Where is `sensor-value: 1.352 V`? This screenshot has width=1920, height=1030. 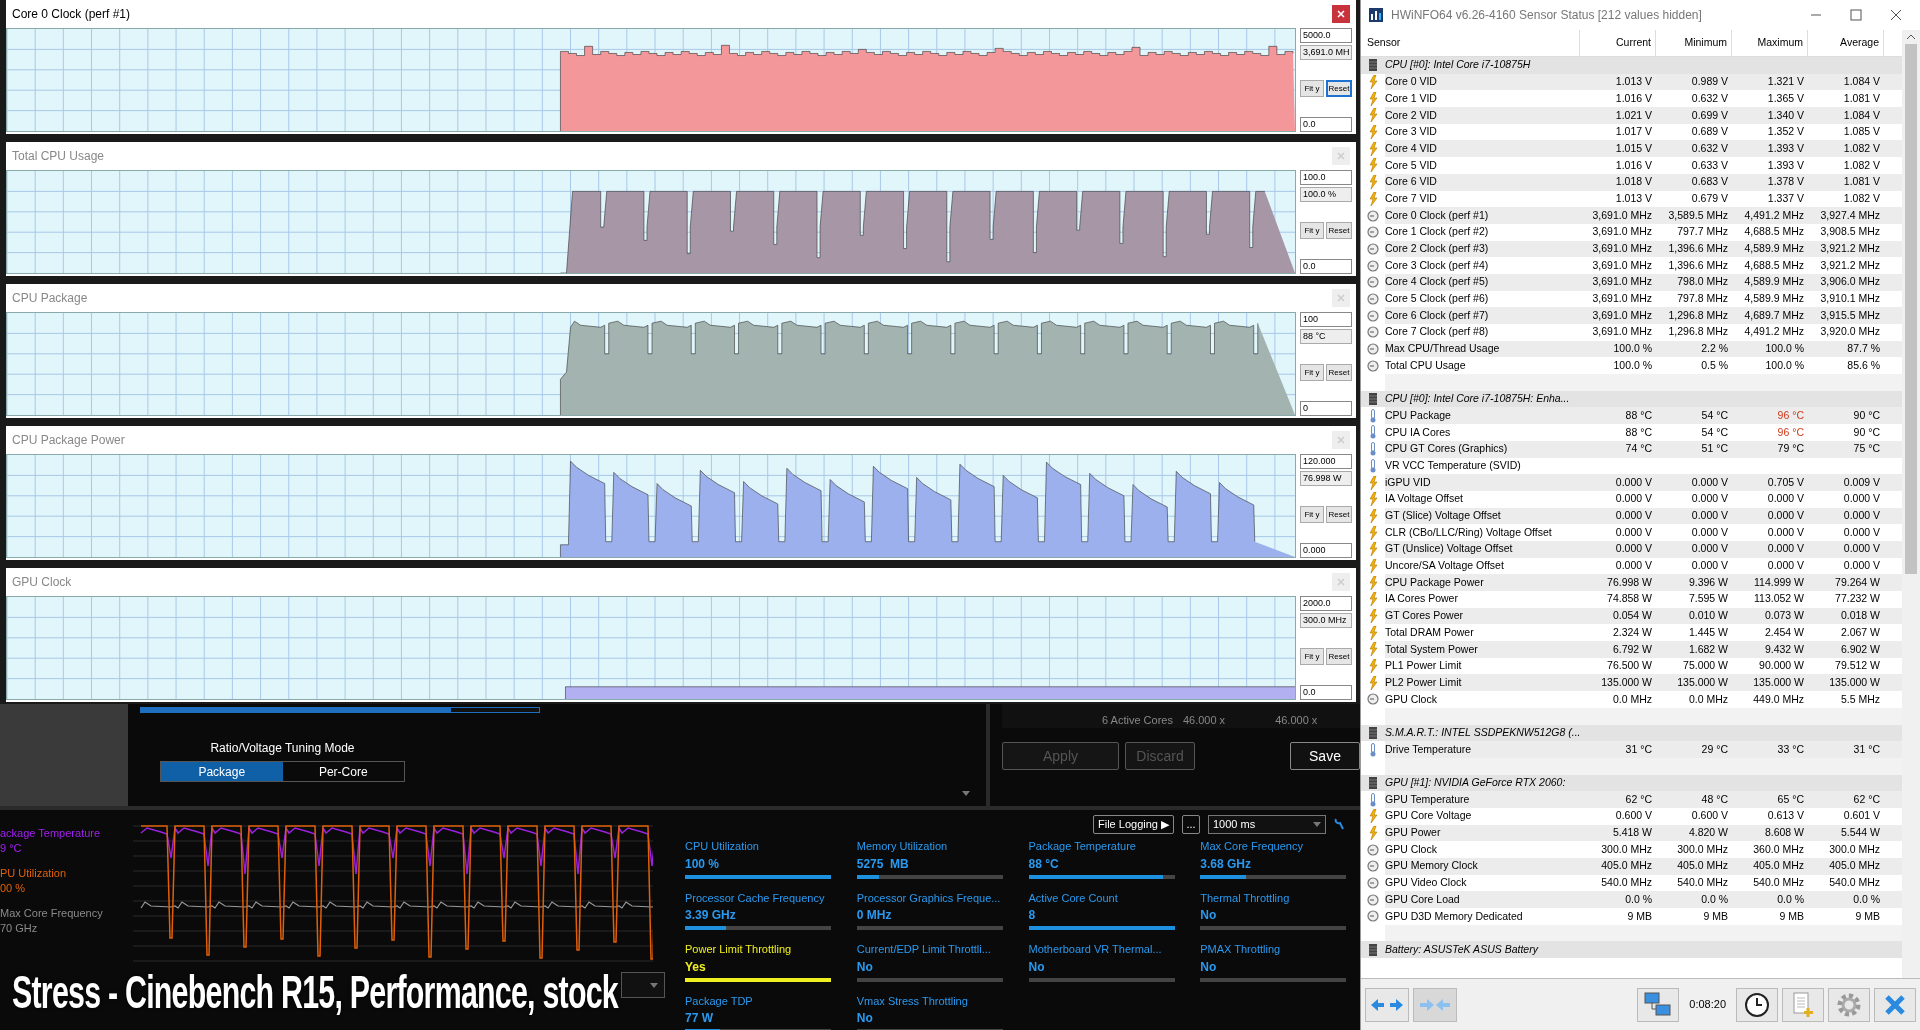 sensor-value: 1.352 V is located at coordinates (1785, 132).